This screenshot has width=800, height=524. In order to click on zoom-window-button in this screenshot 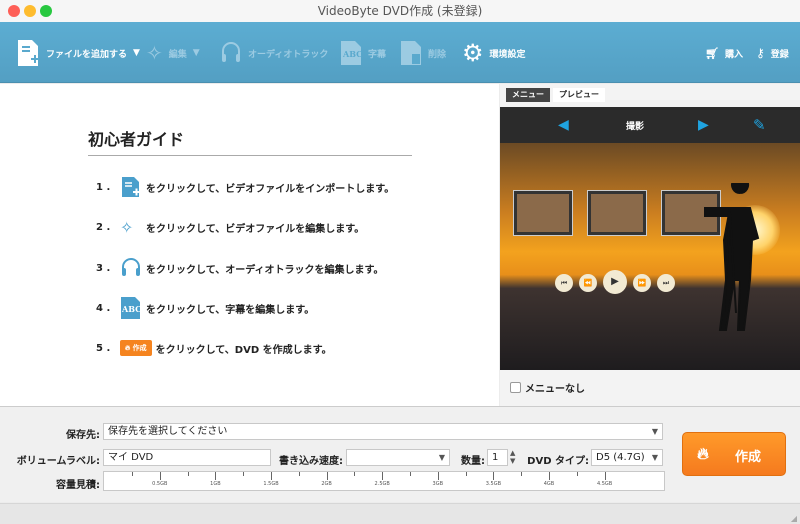, I will do `click(46, 11)`.